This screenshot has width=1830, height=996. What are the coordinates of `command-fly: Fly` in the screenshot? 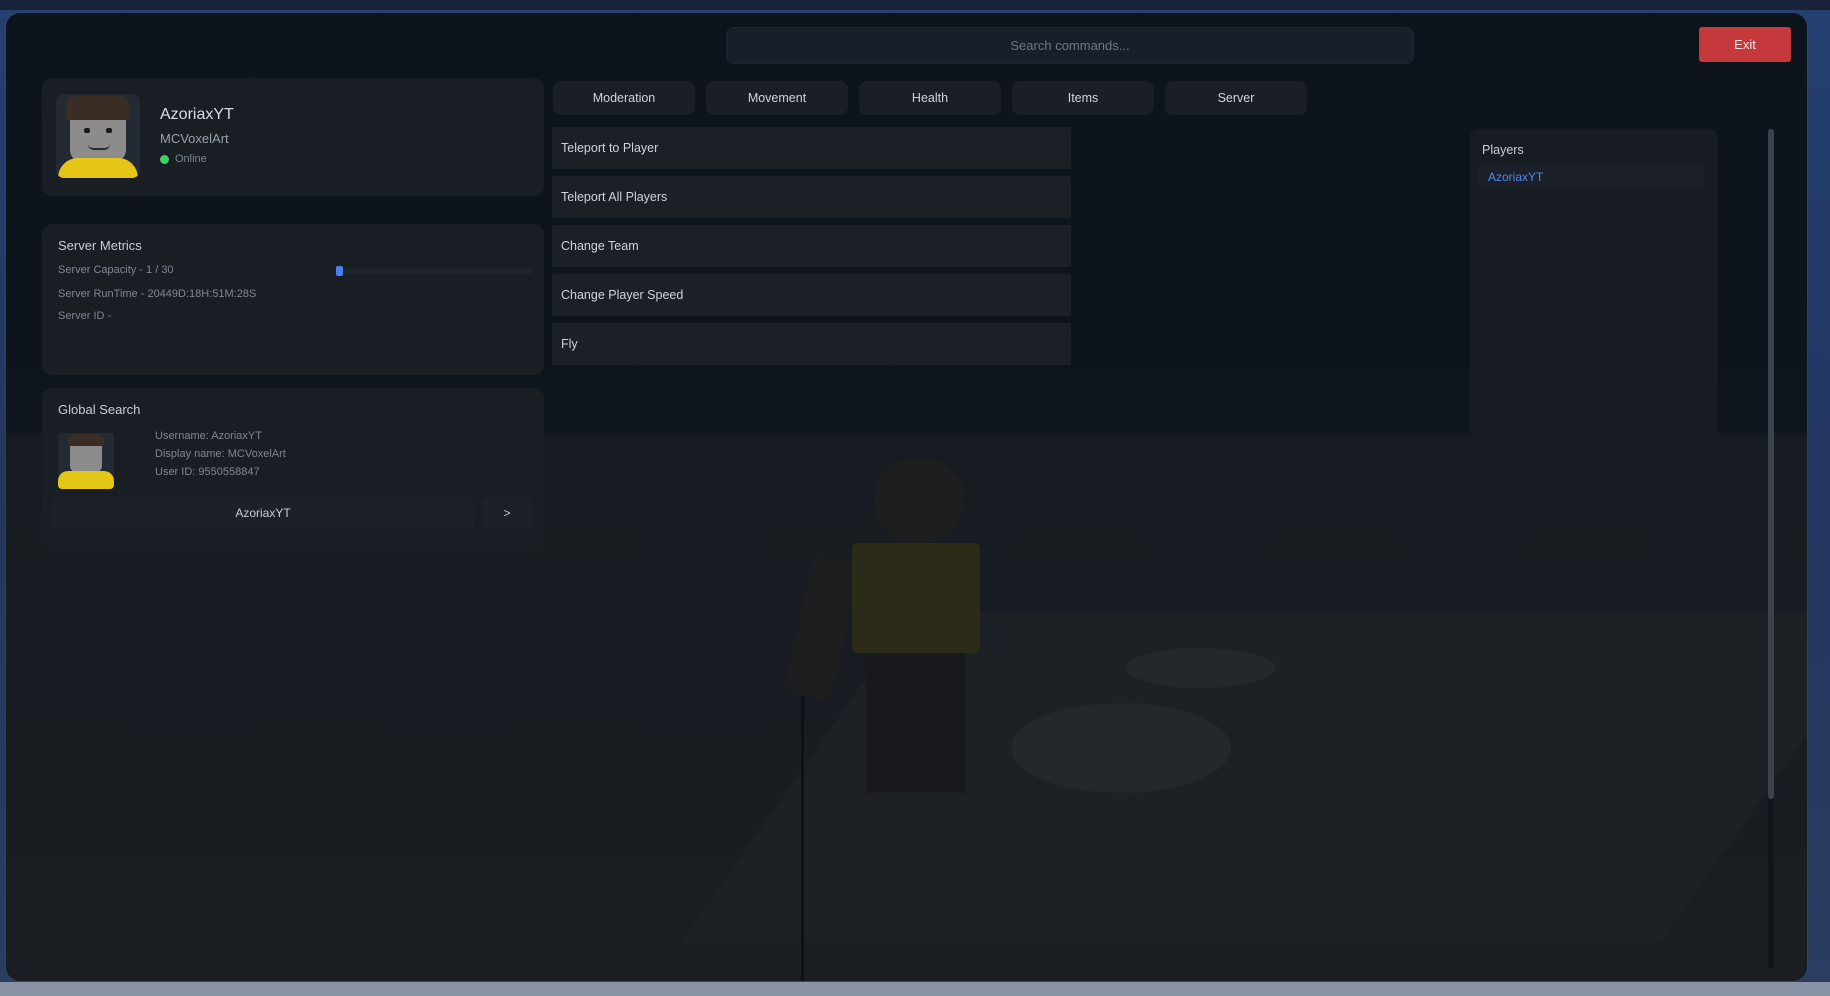 It's located at (811, 344).